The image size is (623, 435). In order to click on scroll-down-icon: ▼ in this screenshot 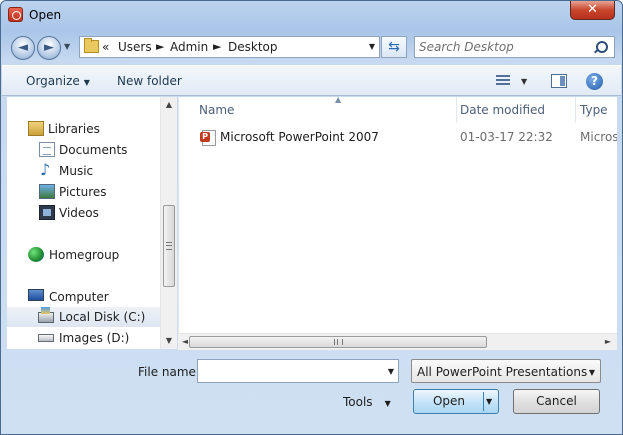, I will do `click(169, 341)`.